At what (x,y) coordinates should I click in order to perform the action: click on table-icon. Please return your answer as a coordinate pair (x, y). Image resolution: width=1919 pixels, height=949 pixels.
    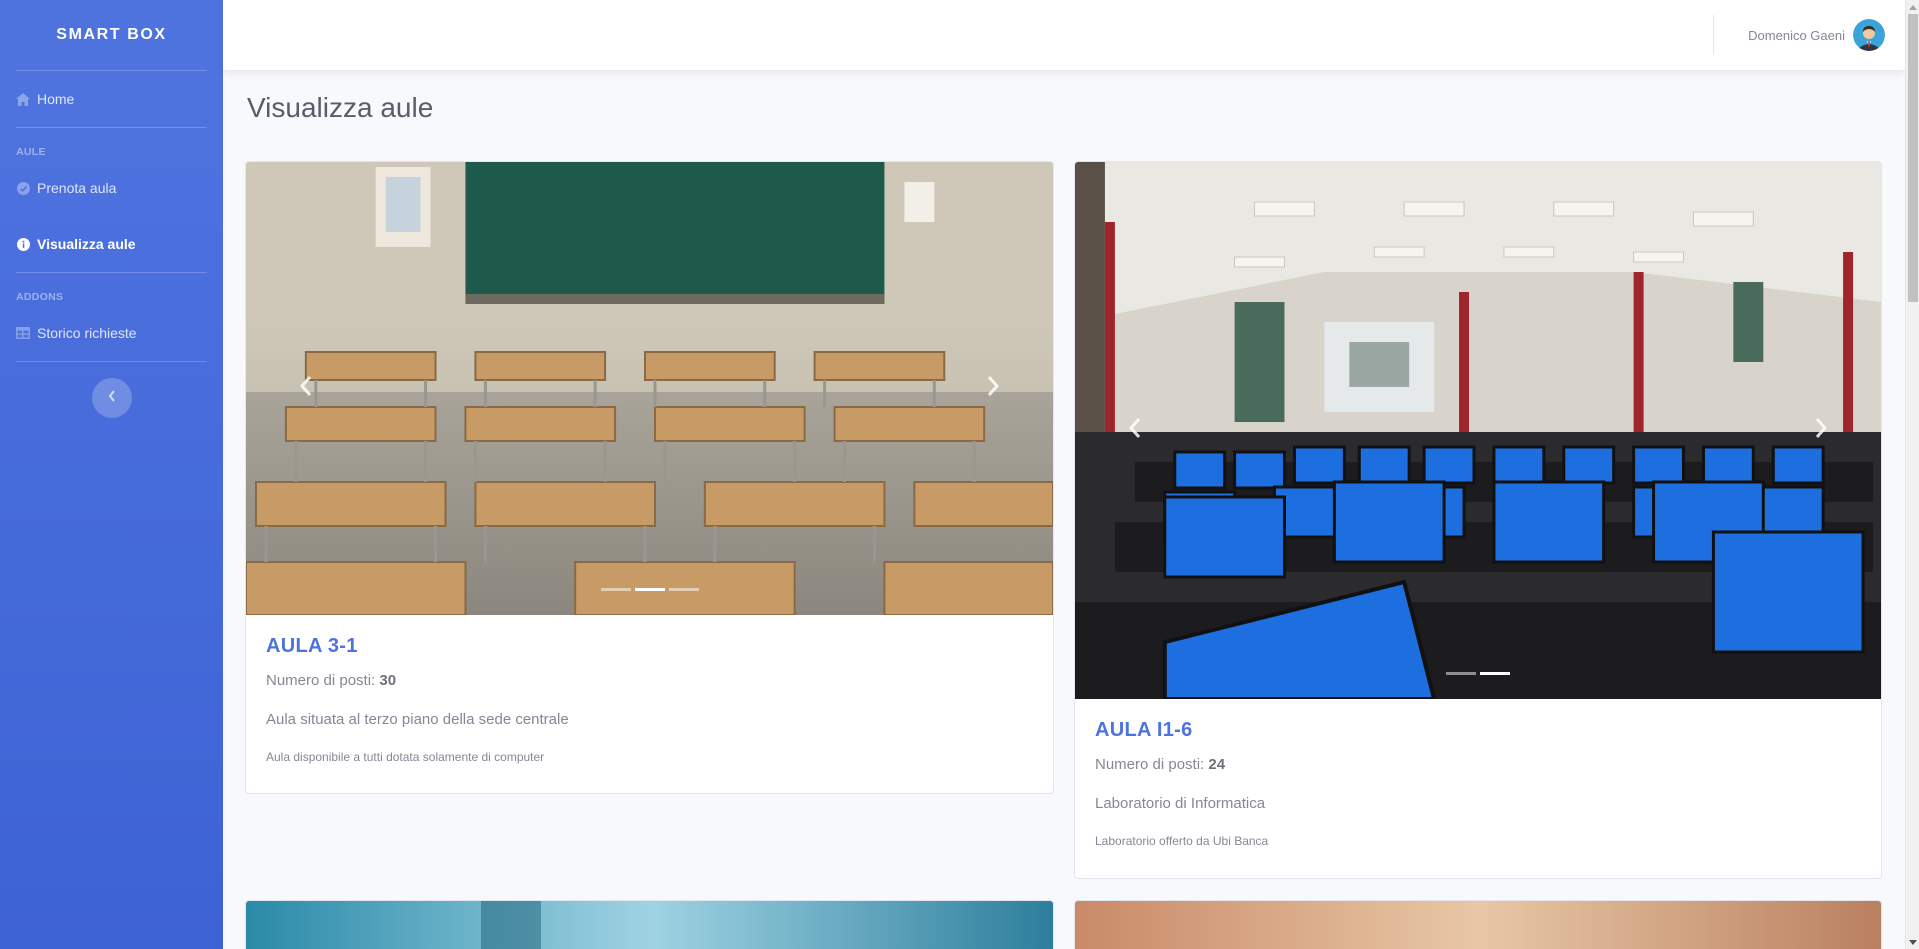
    Looking at the image, I should click on (23, 333).